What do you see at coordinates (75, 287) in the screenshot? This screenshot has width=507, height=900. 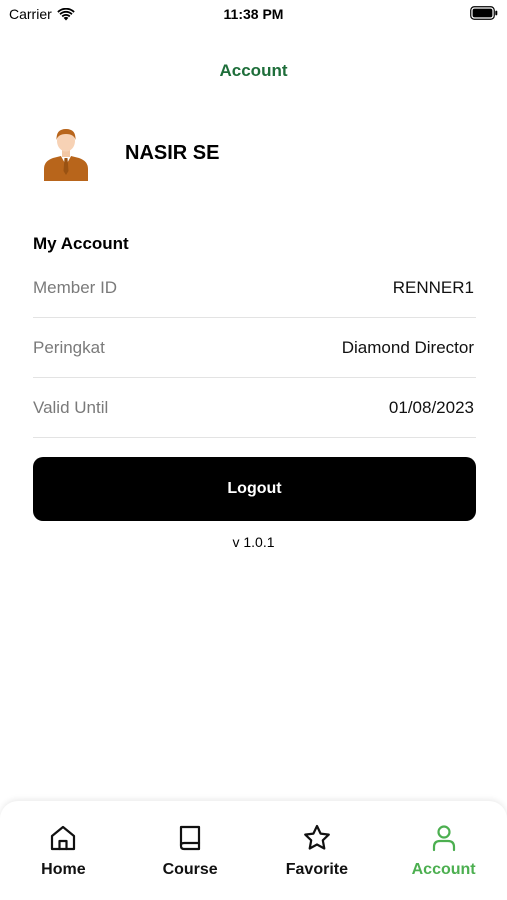 I see `member-id-label: Member ID` at bounding box center [75, 287].